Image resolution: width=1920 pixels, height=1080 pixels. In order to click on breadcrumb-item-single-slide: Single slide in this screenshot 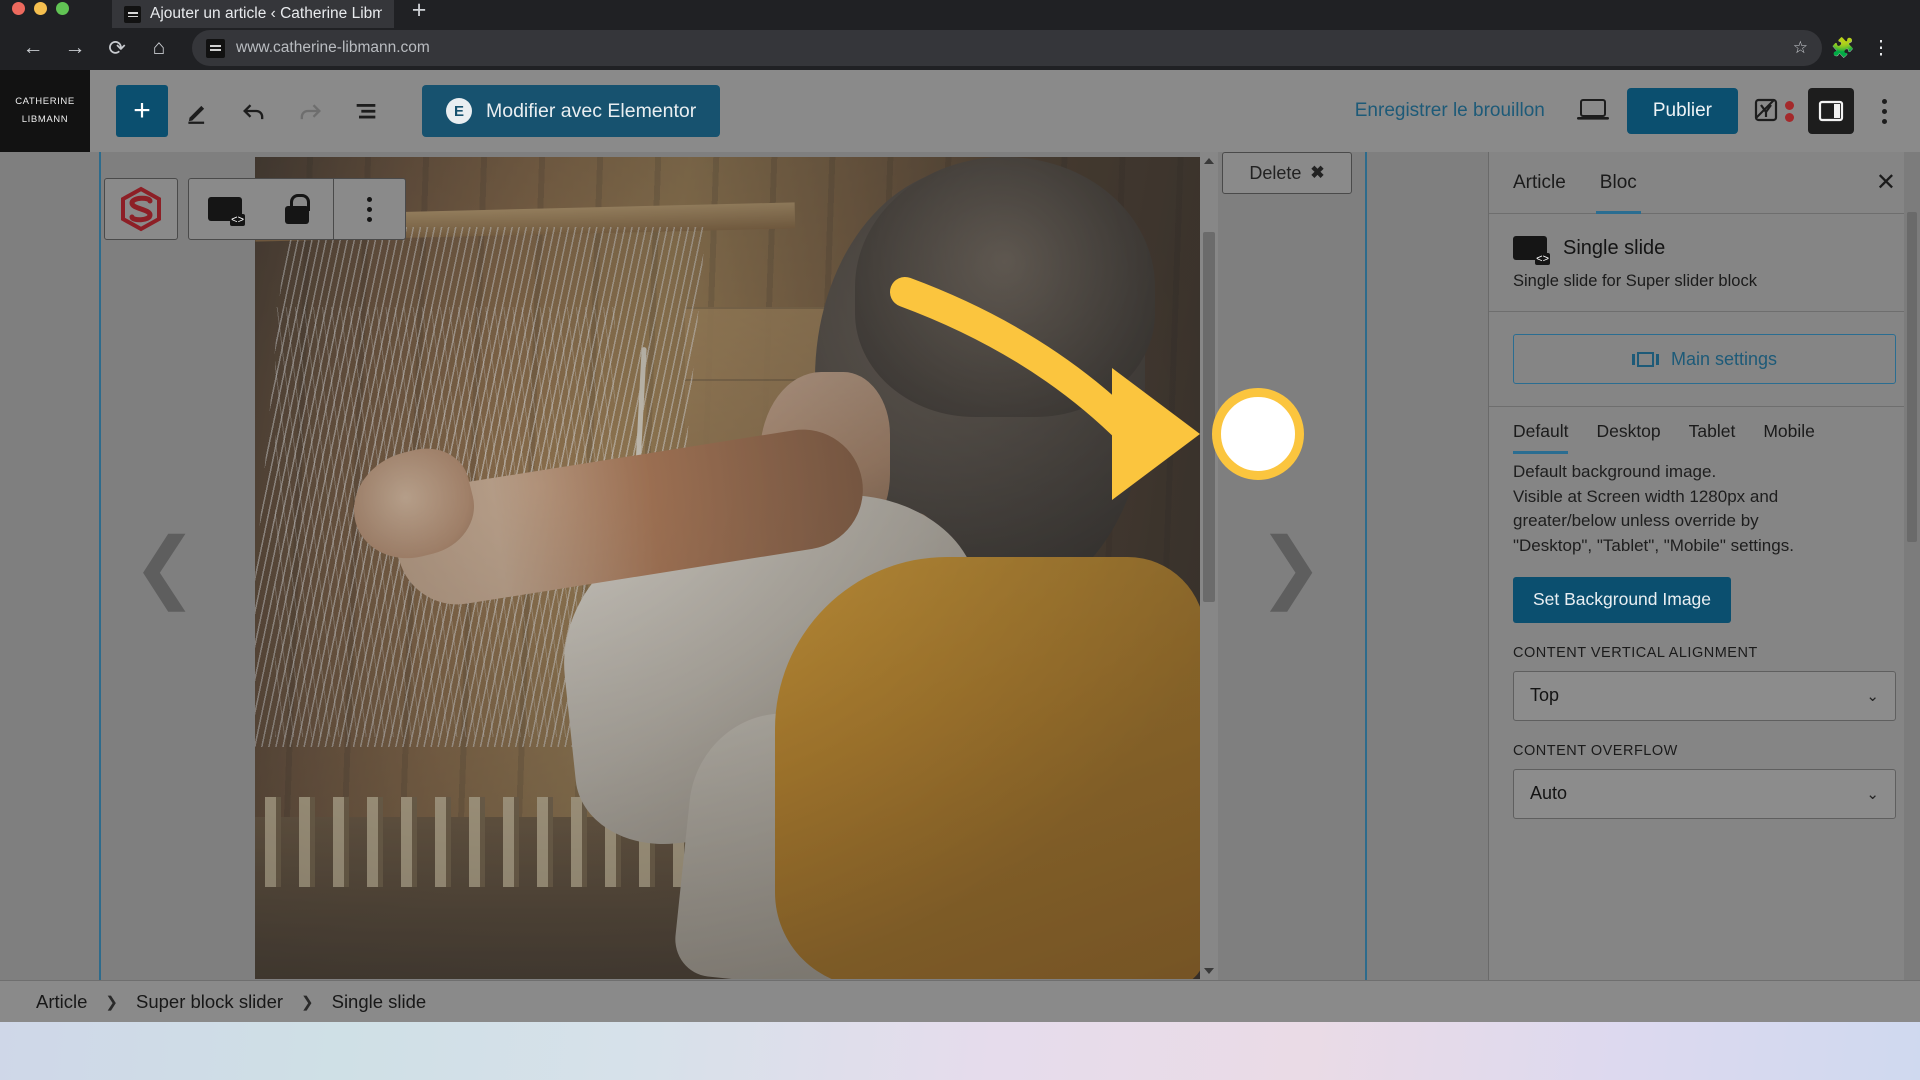, I will do `click(379, 1002)`.